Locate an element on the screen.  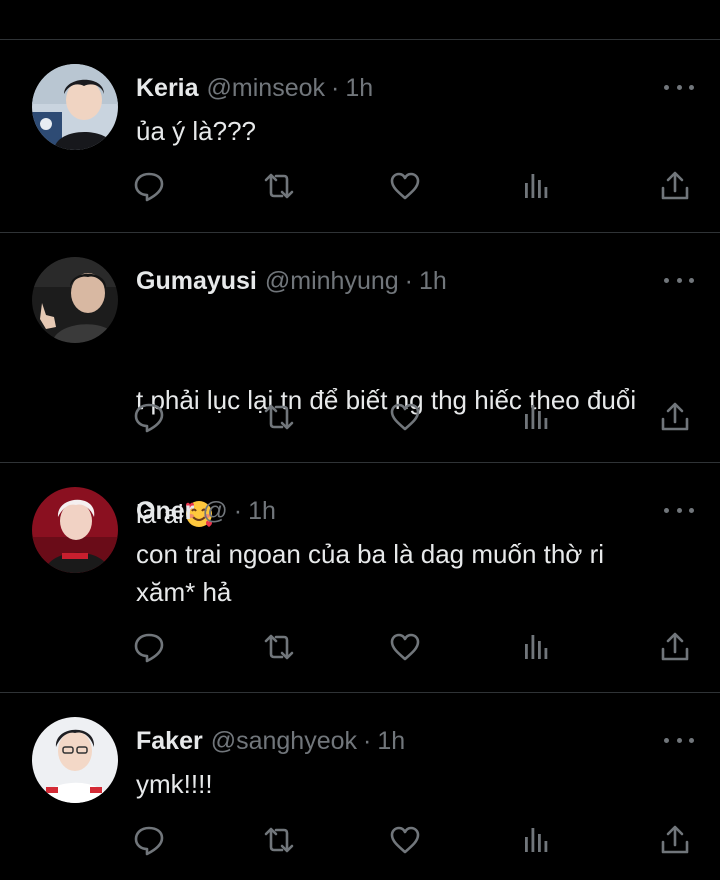
tweet-text: ymk!!!! is located at coordinates (174, 784).